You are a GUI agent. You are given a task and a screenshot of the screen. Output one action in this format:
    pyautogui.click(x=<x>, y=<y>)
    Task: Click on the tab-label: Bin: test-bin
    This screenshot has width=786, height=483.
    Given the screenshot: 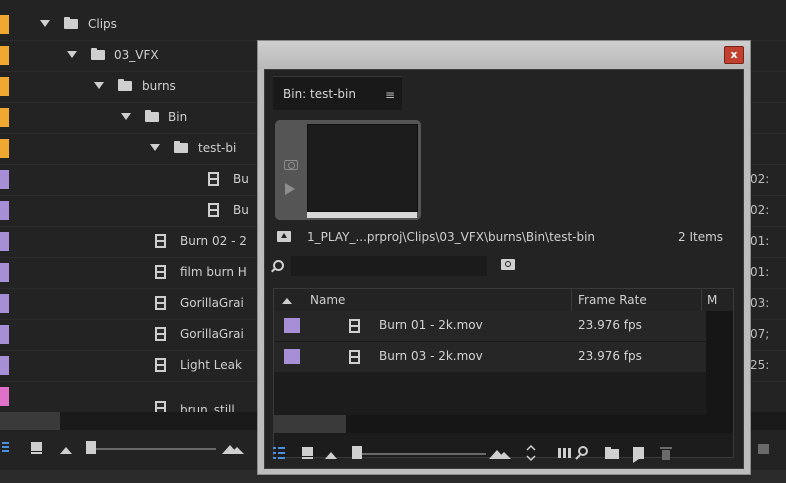 What is the action you would take?
    pyautogui.click(x=319, y=94)
    